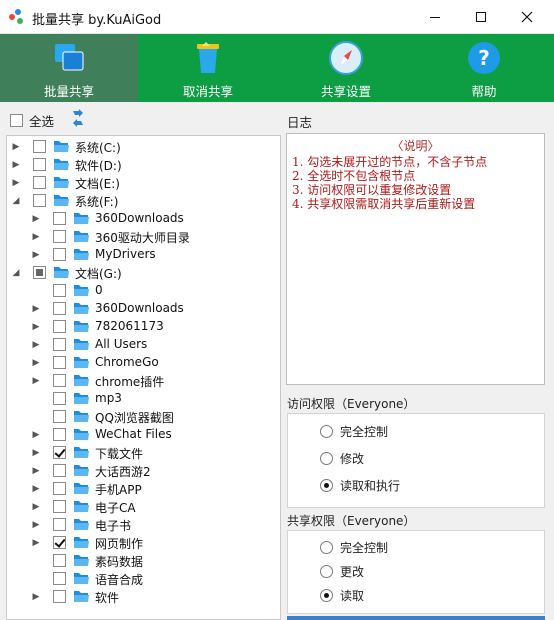 This screenshot has width=554, height=620. Describe the element at coordinates (81, 542) in the screenshot. I see `folder-icon` at that location.